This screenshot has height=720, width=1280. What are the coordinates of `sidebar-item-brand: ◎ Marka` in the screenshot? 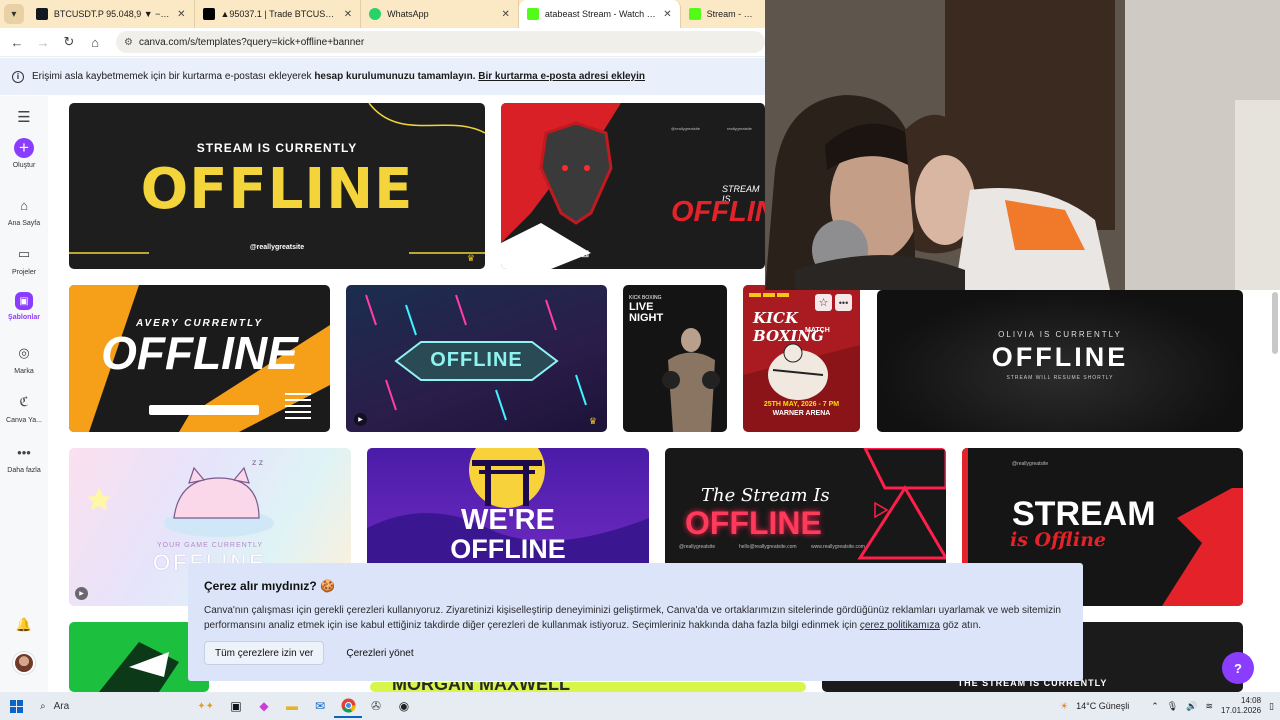 It's located at (24, 358).